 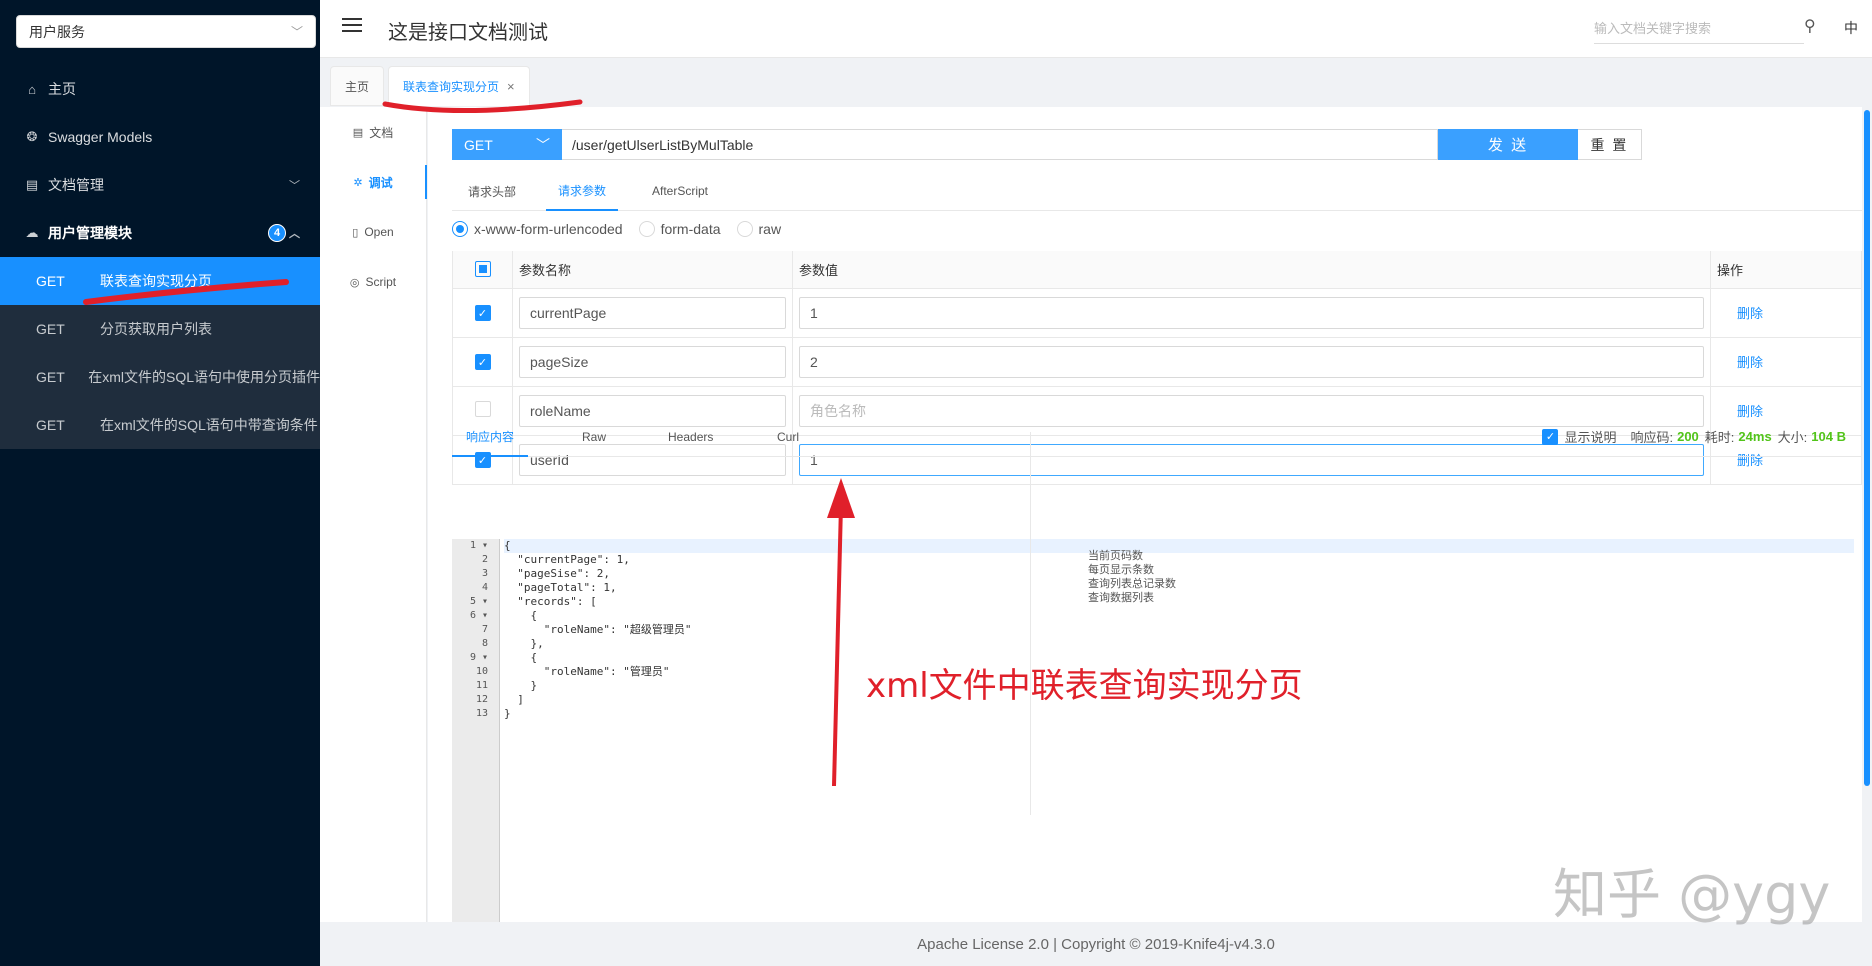 What do you see at coordinates (549, 587) in the screenshot?
I see `code-line: 4 "pageTotal": 1,` at bounding box center [549, 587].